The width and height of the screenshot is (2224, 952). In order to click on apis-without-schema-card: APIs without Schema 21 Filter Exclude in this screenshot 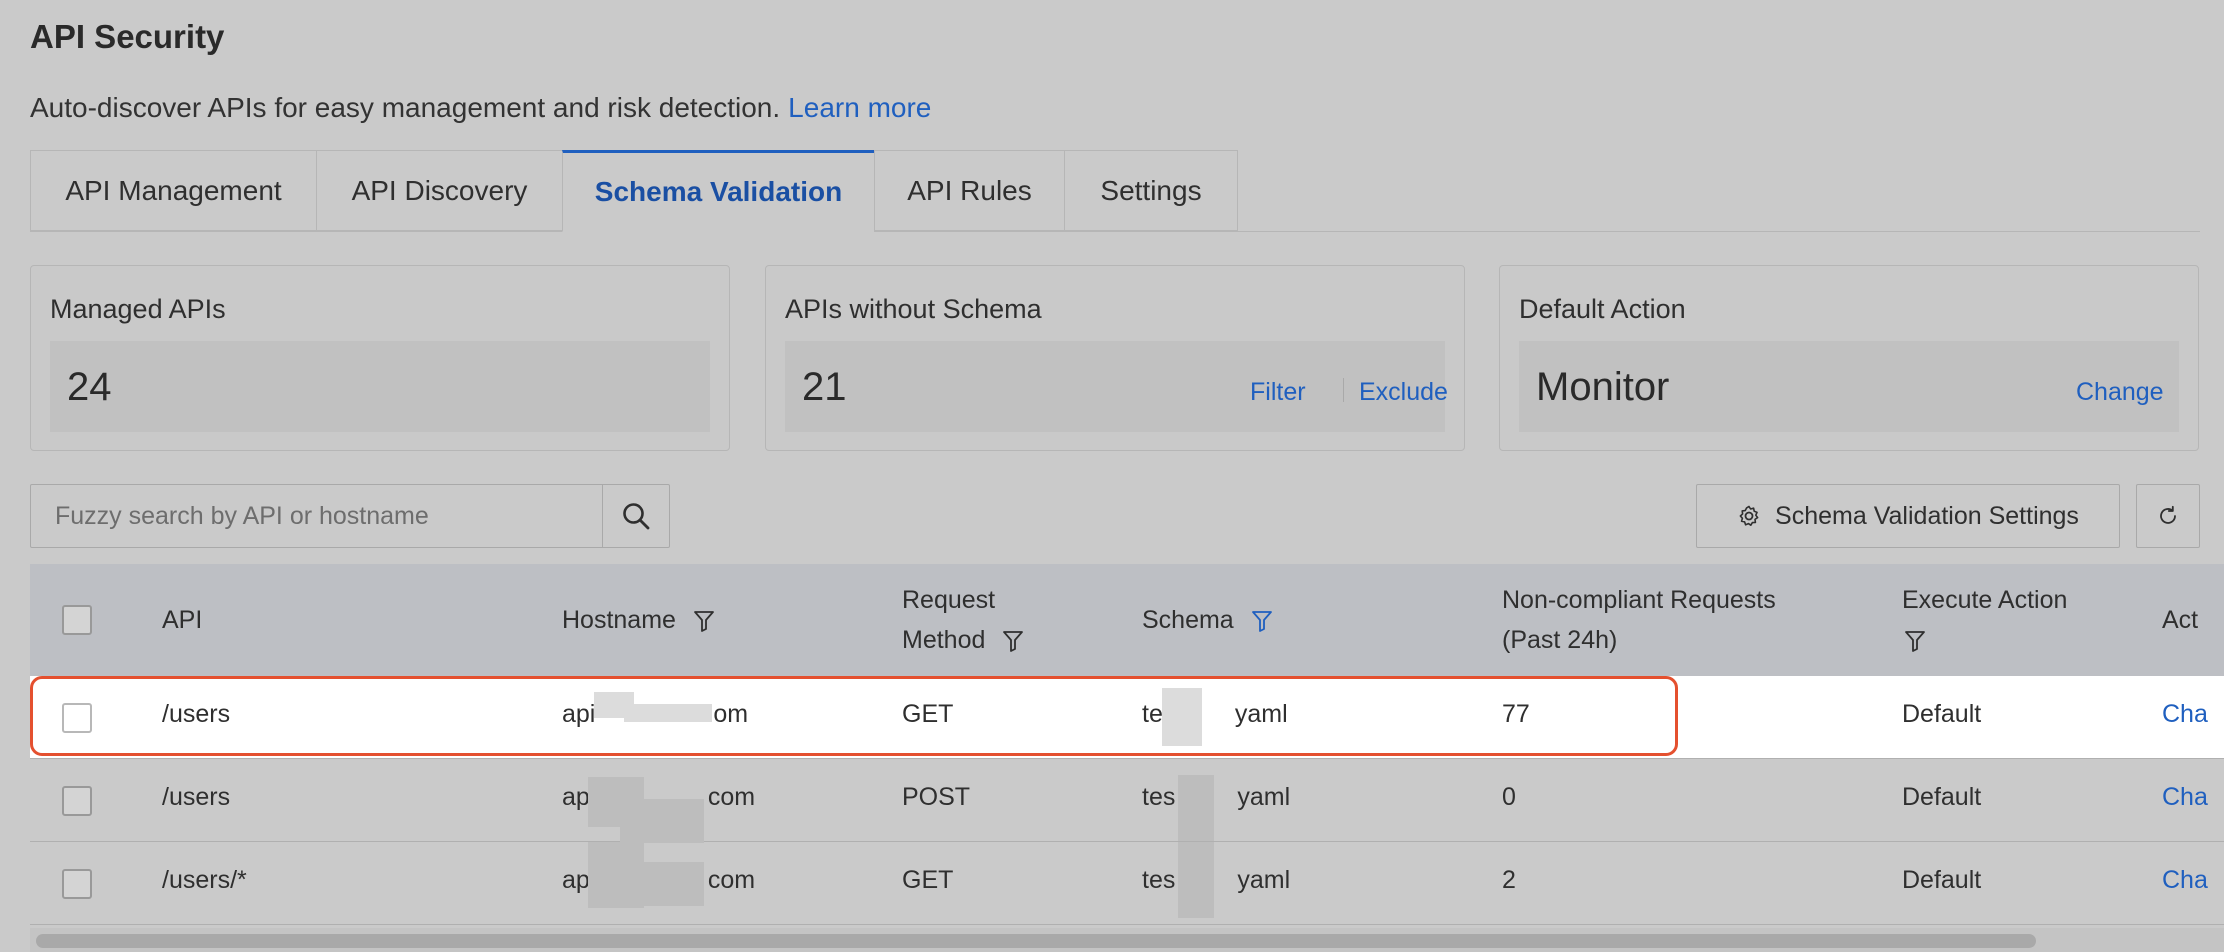, I will do `click(1115, 358)`.